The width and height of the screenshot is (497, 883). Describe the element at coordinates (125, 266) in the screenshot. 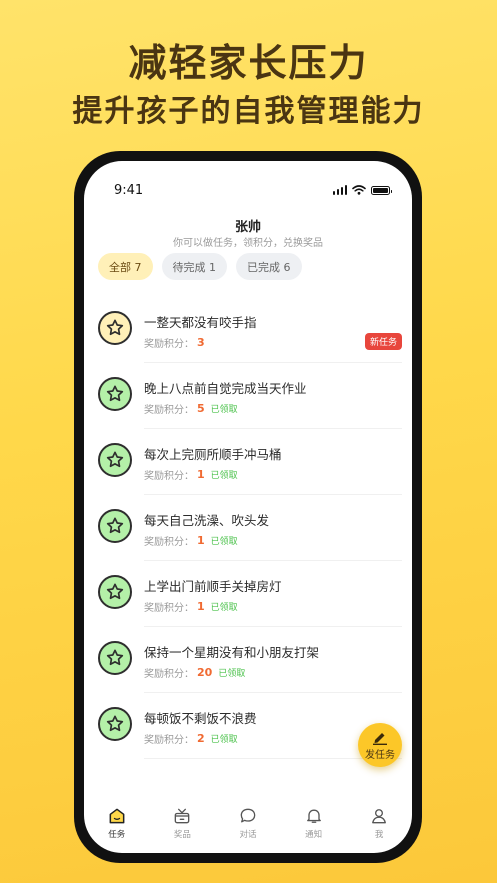

I see `filter-all: 全部 7` at that location.